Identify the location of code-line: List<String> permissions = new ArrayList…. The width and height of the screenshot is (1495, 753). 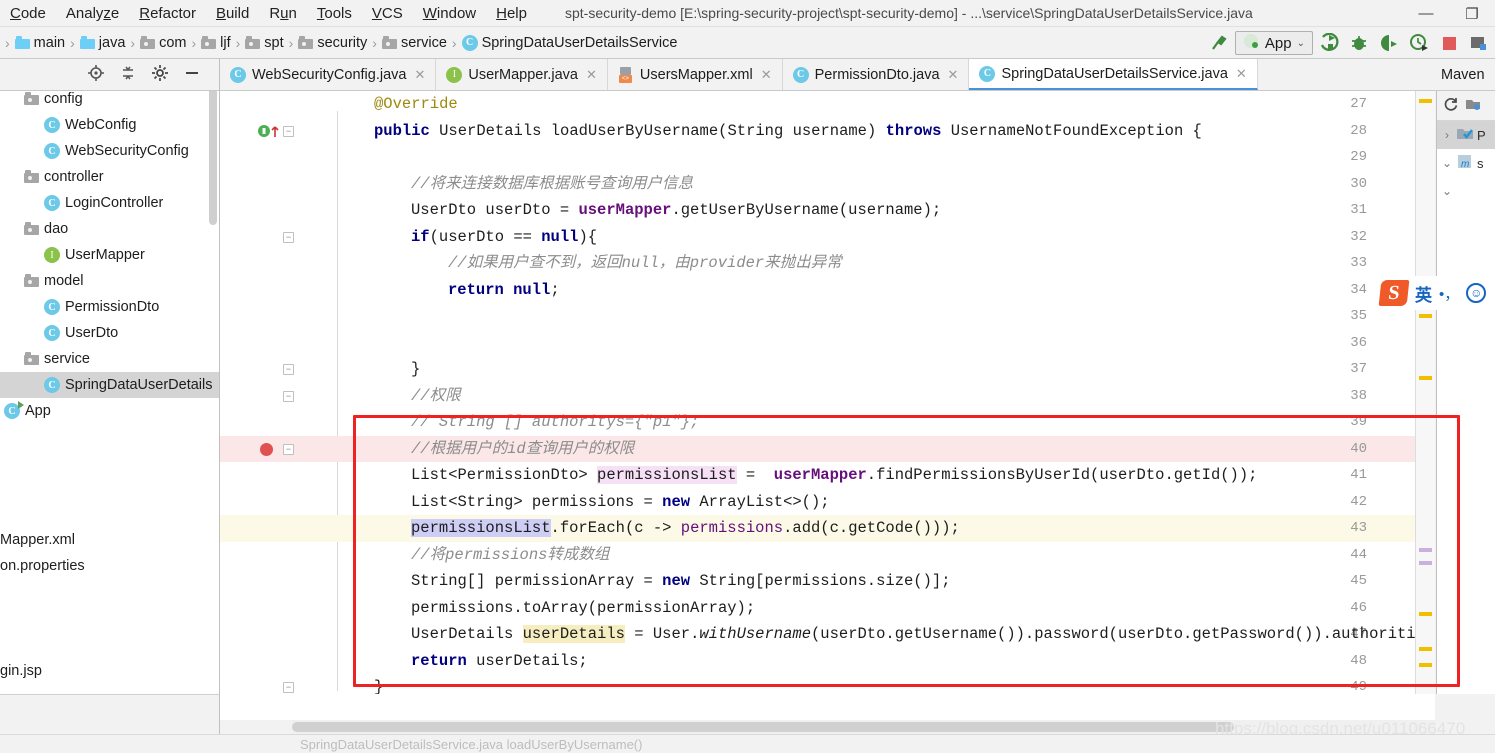
(620, 502).